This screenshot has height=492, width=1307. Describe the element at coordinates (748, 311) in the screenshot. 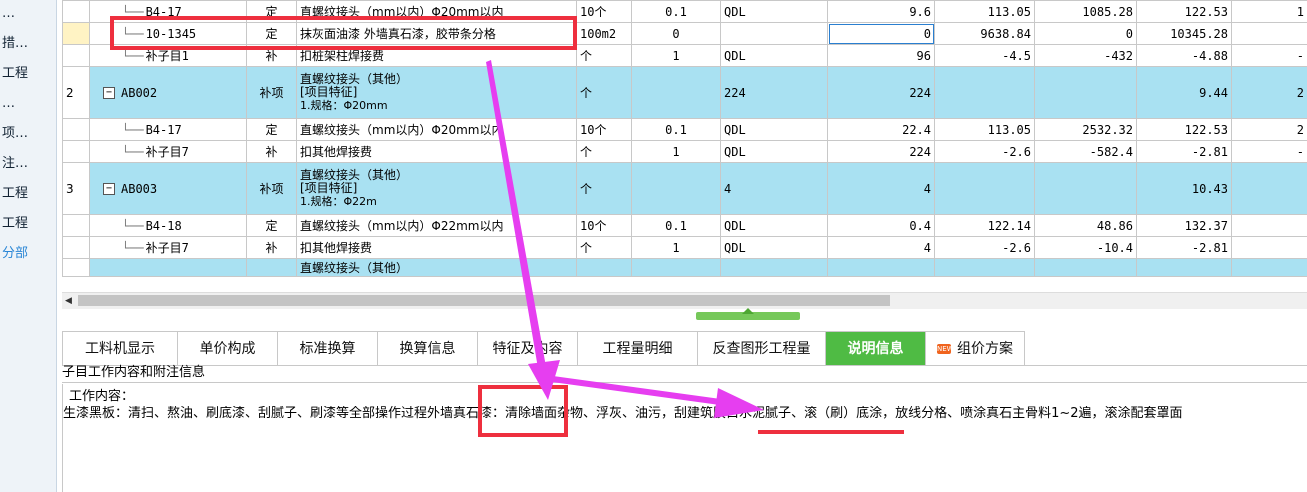

I see `collapse-up-icon` at that location.